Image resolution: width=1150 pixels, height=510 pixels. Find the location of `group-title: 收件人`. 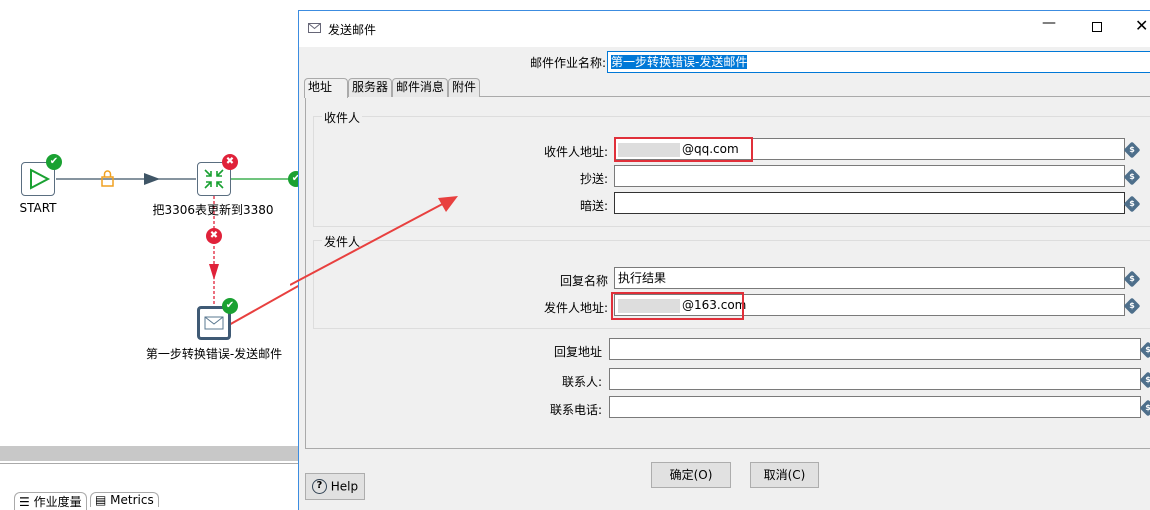

group-title: 收件人 is located at coordinates (342, 117).